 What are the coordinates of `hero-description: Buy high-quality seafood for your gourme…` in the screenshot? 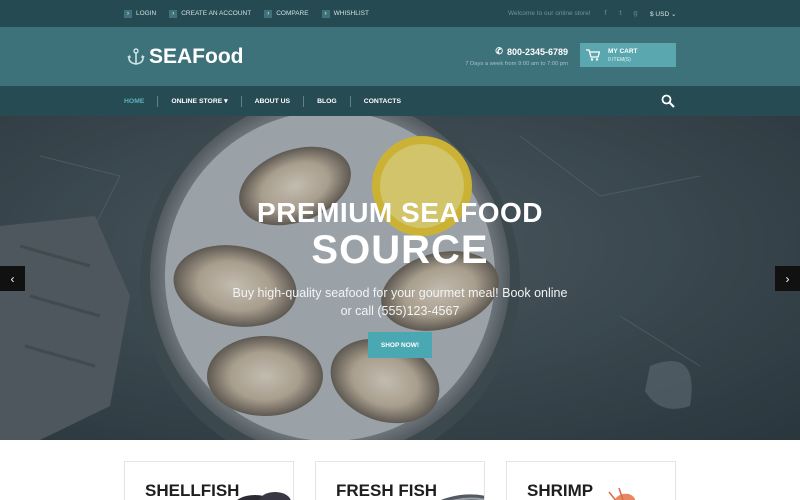 It's located at (400, 302).